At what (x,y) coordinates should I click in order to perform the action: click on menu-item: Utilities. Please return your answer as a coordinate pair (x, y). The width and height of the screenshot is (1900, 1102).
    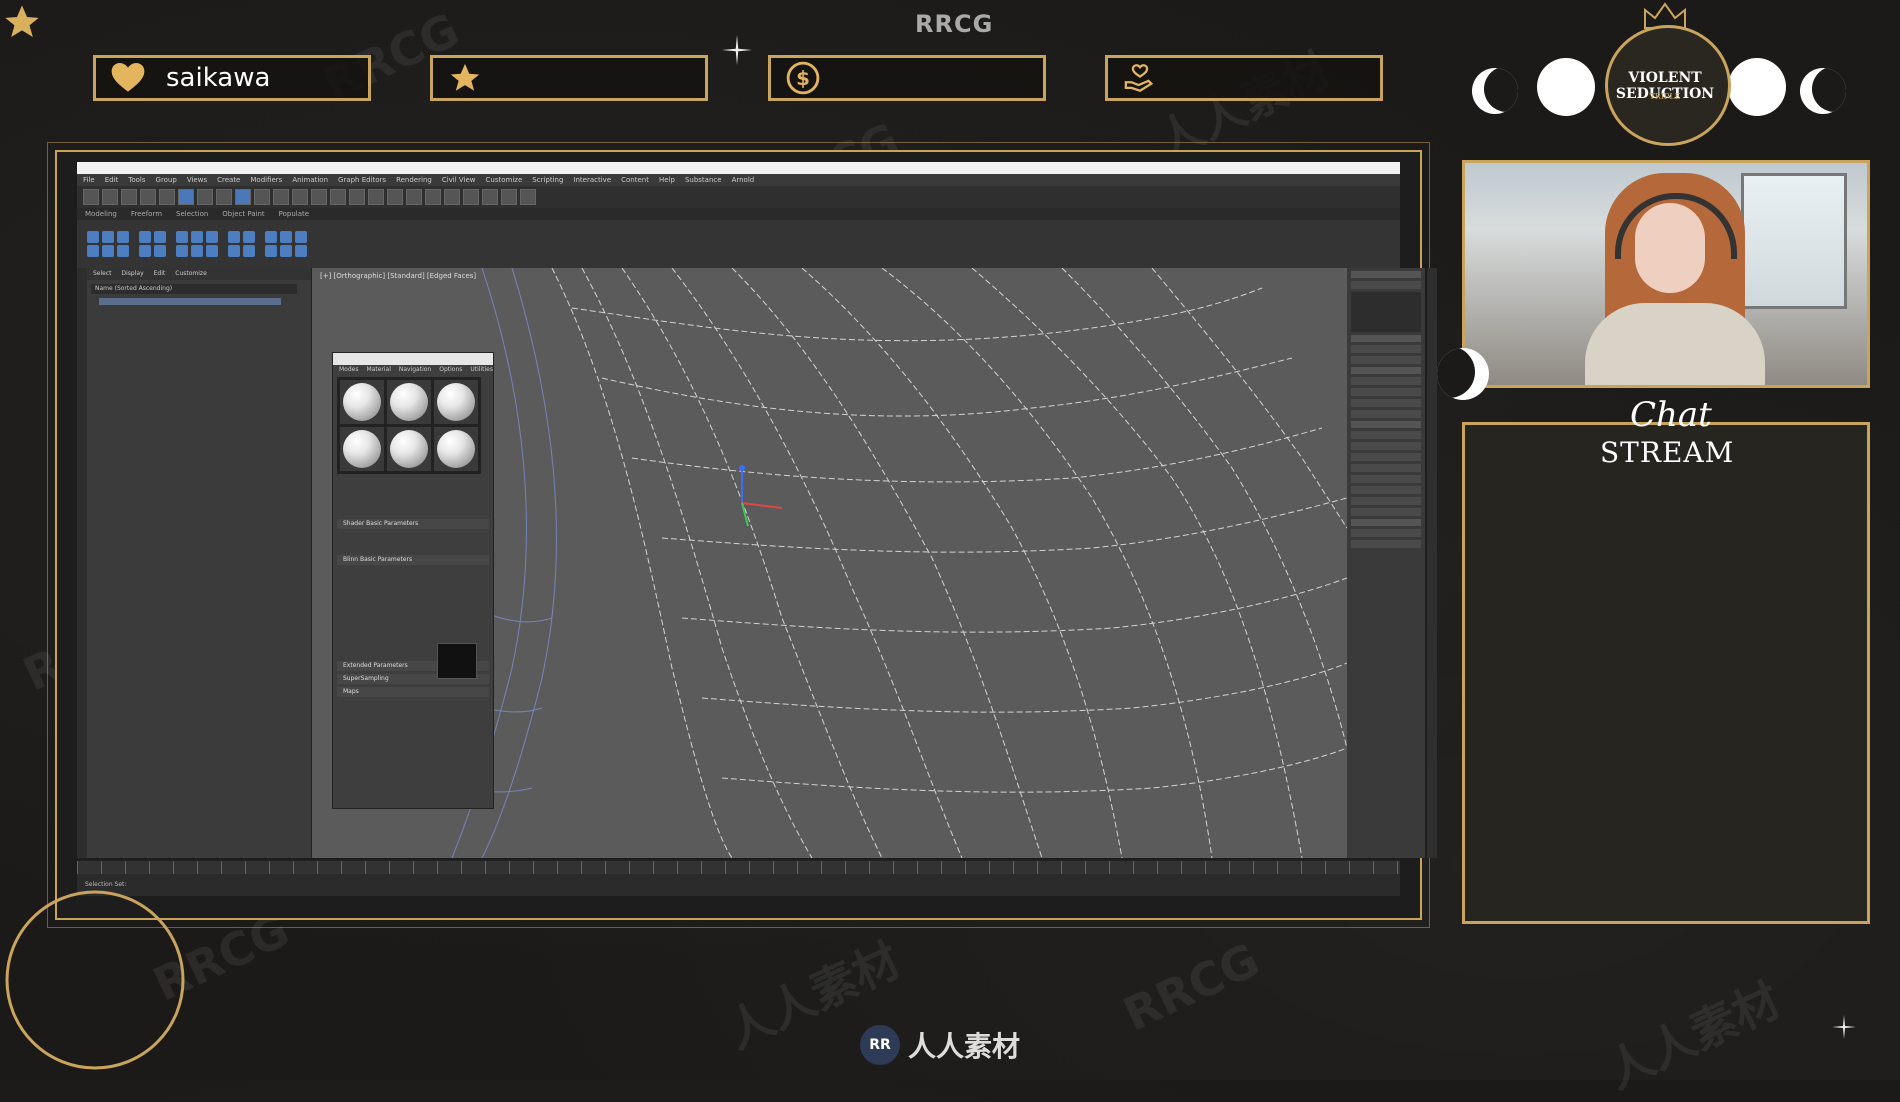
    Looking at the image, I should click on (481, 370).